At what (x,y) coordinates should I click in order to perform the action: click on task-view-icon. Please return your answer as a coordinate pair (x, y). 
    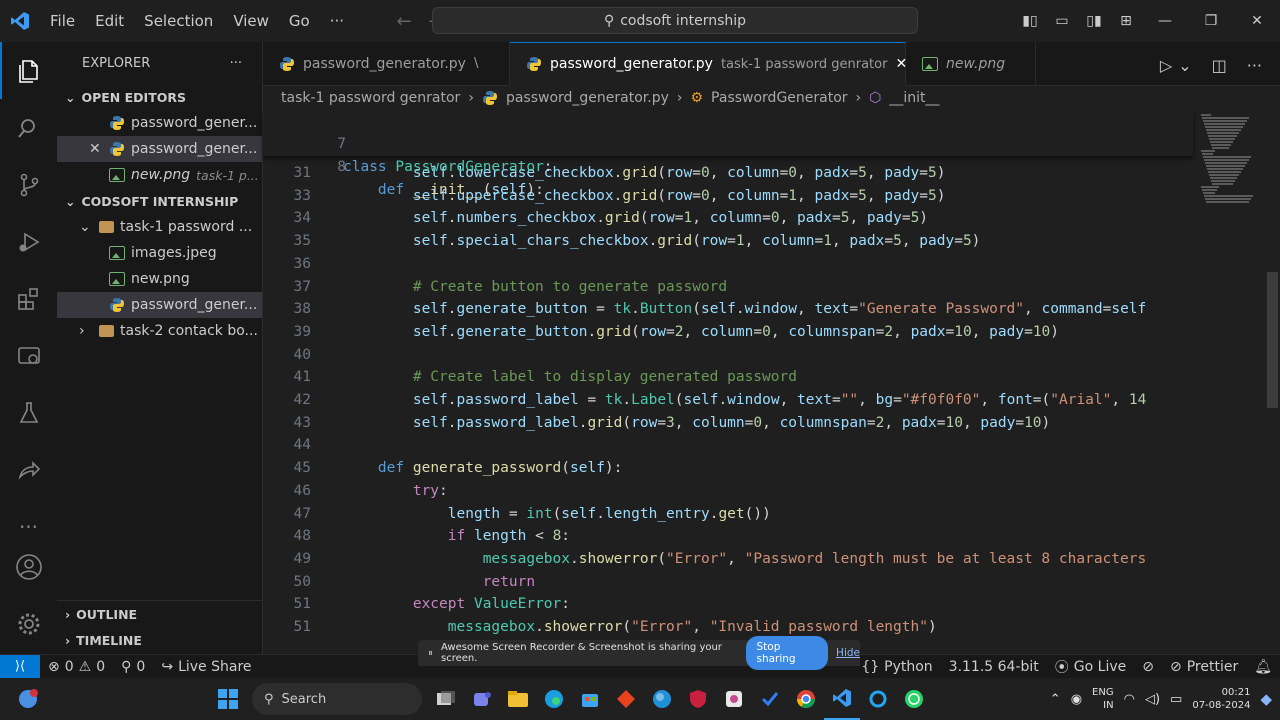
    Looking at the image, I should click on (446, 699).